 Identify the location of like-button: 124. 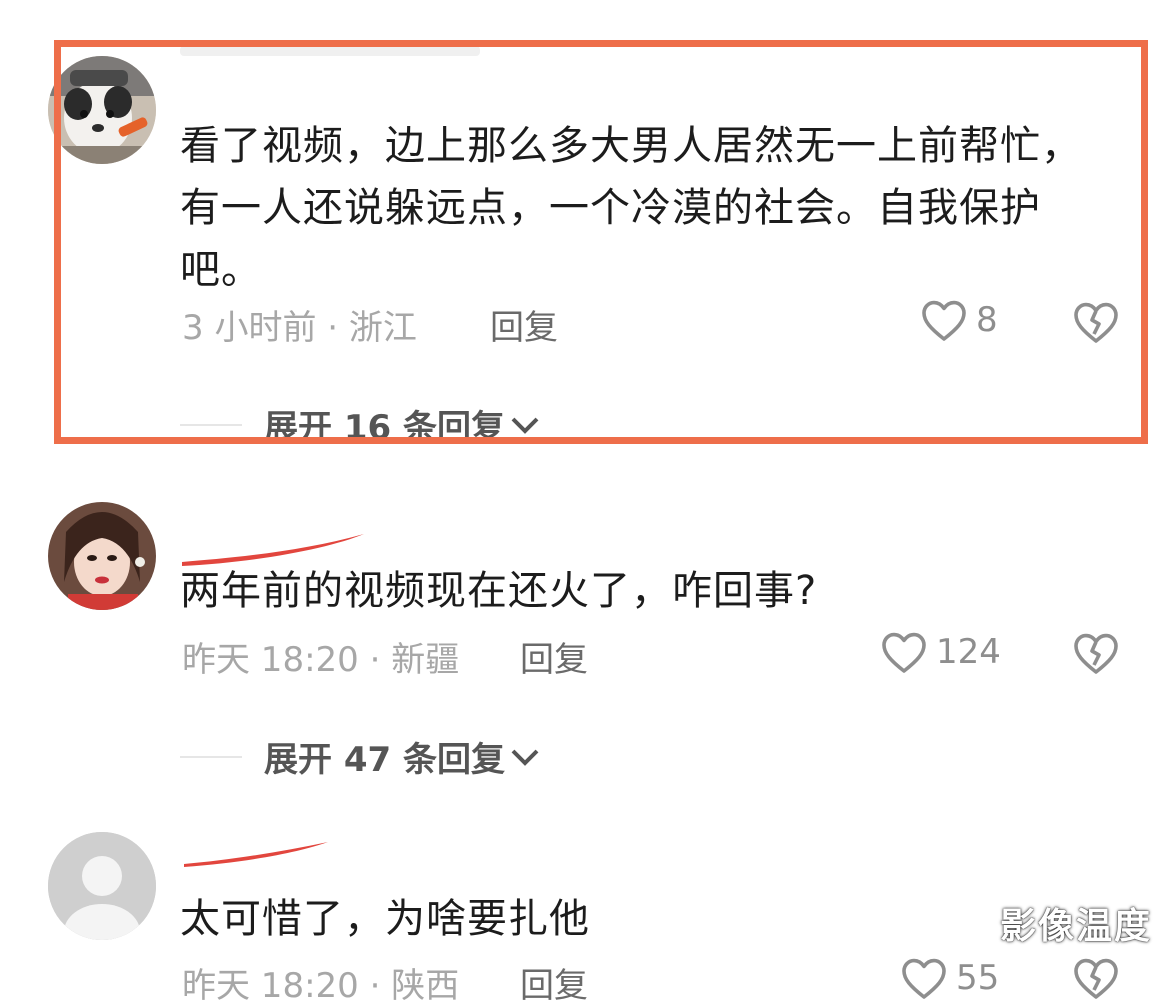
(940, 652).